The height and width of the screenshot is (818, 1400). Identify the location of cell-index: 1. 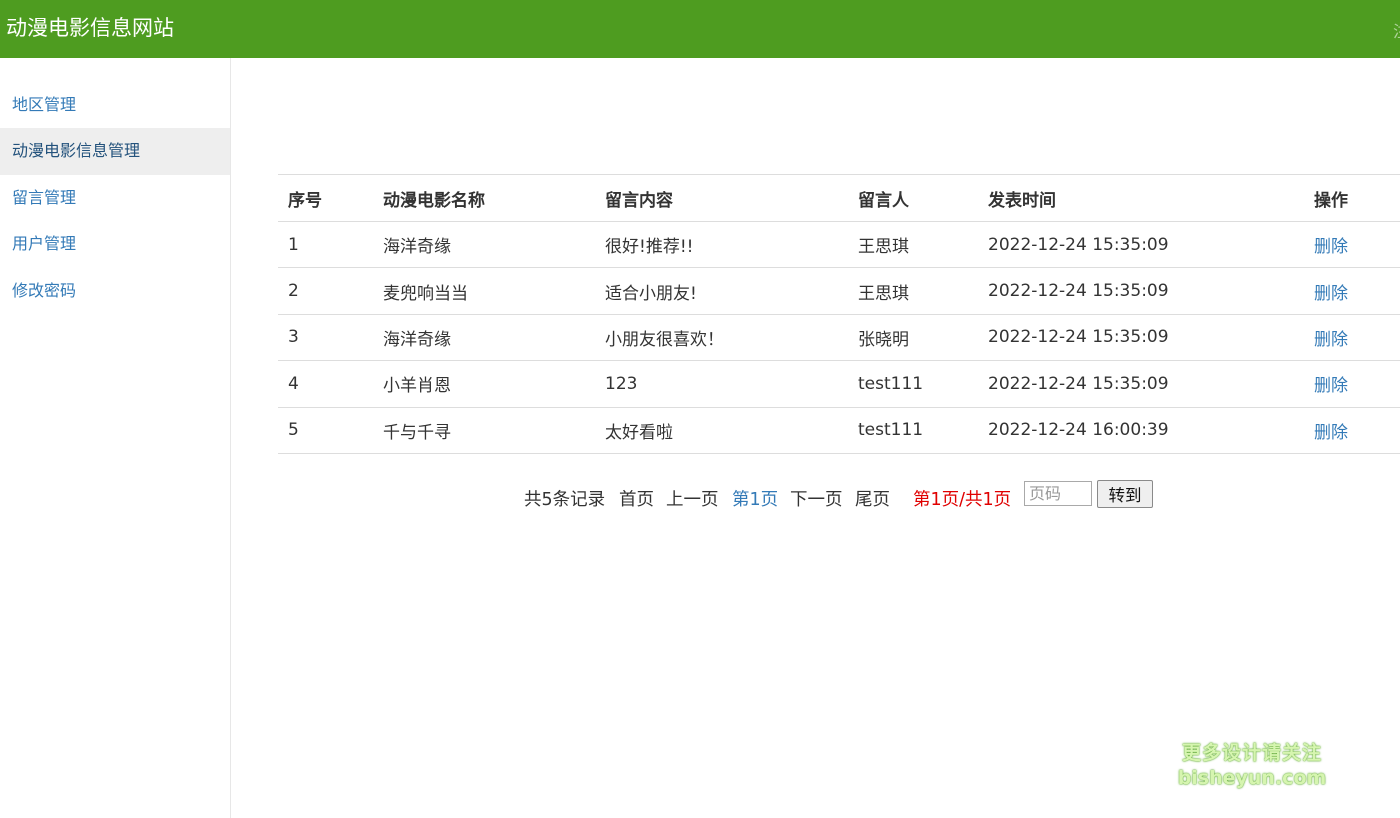
(325, 245).